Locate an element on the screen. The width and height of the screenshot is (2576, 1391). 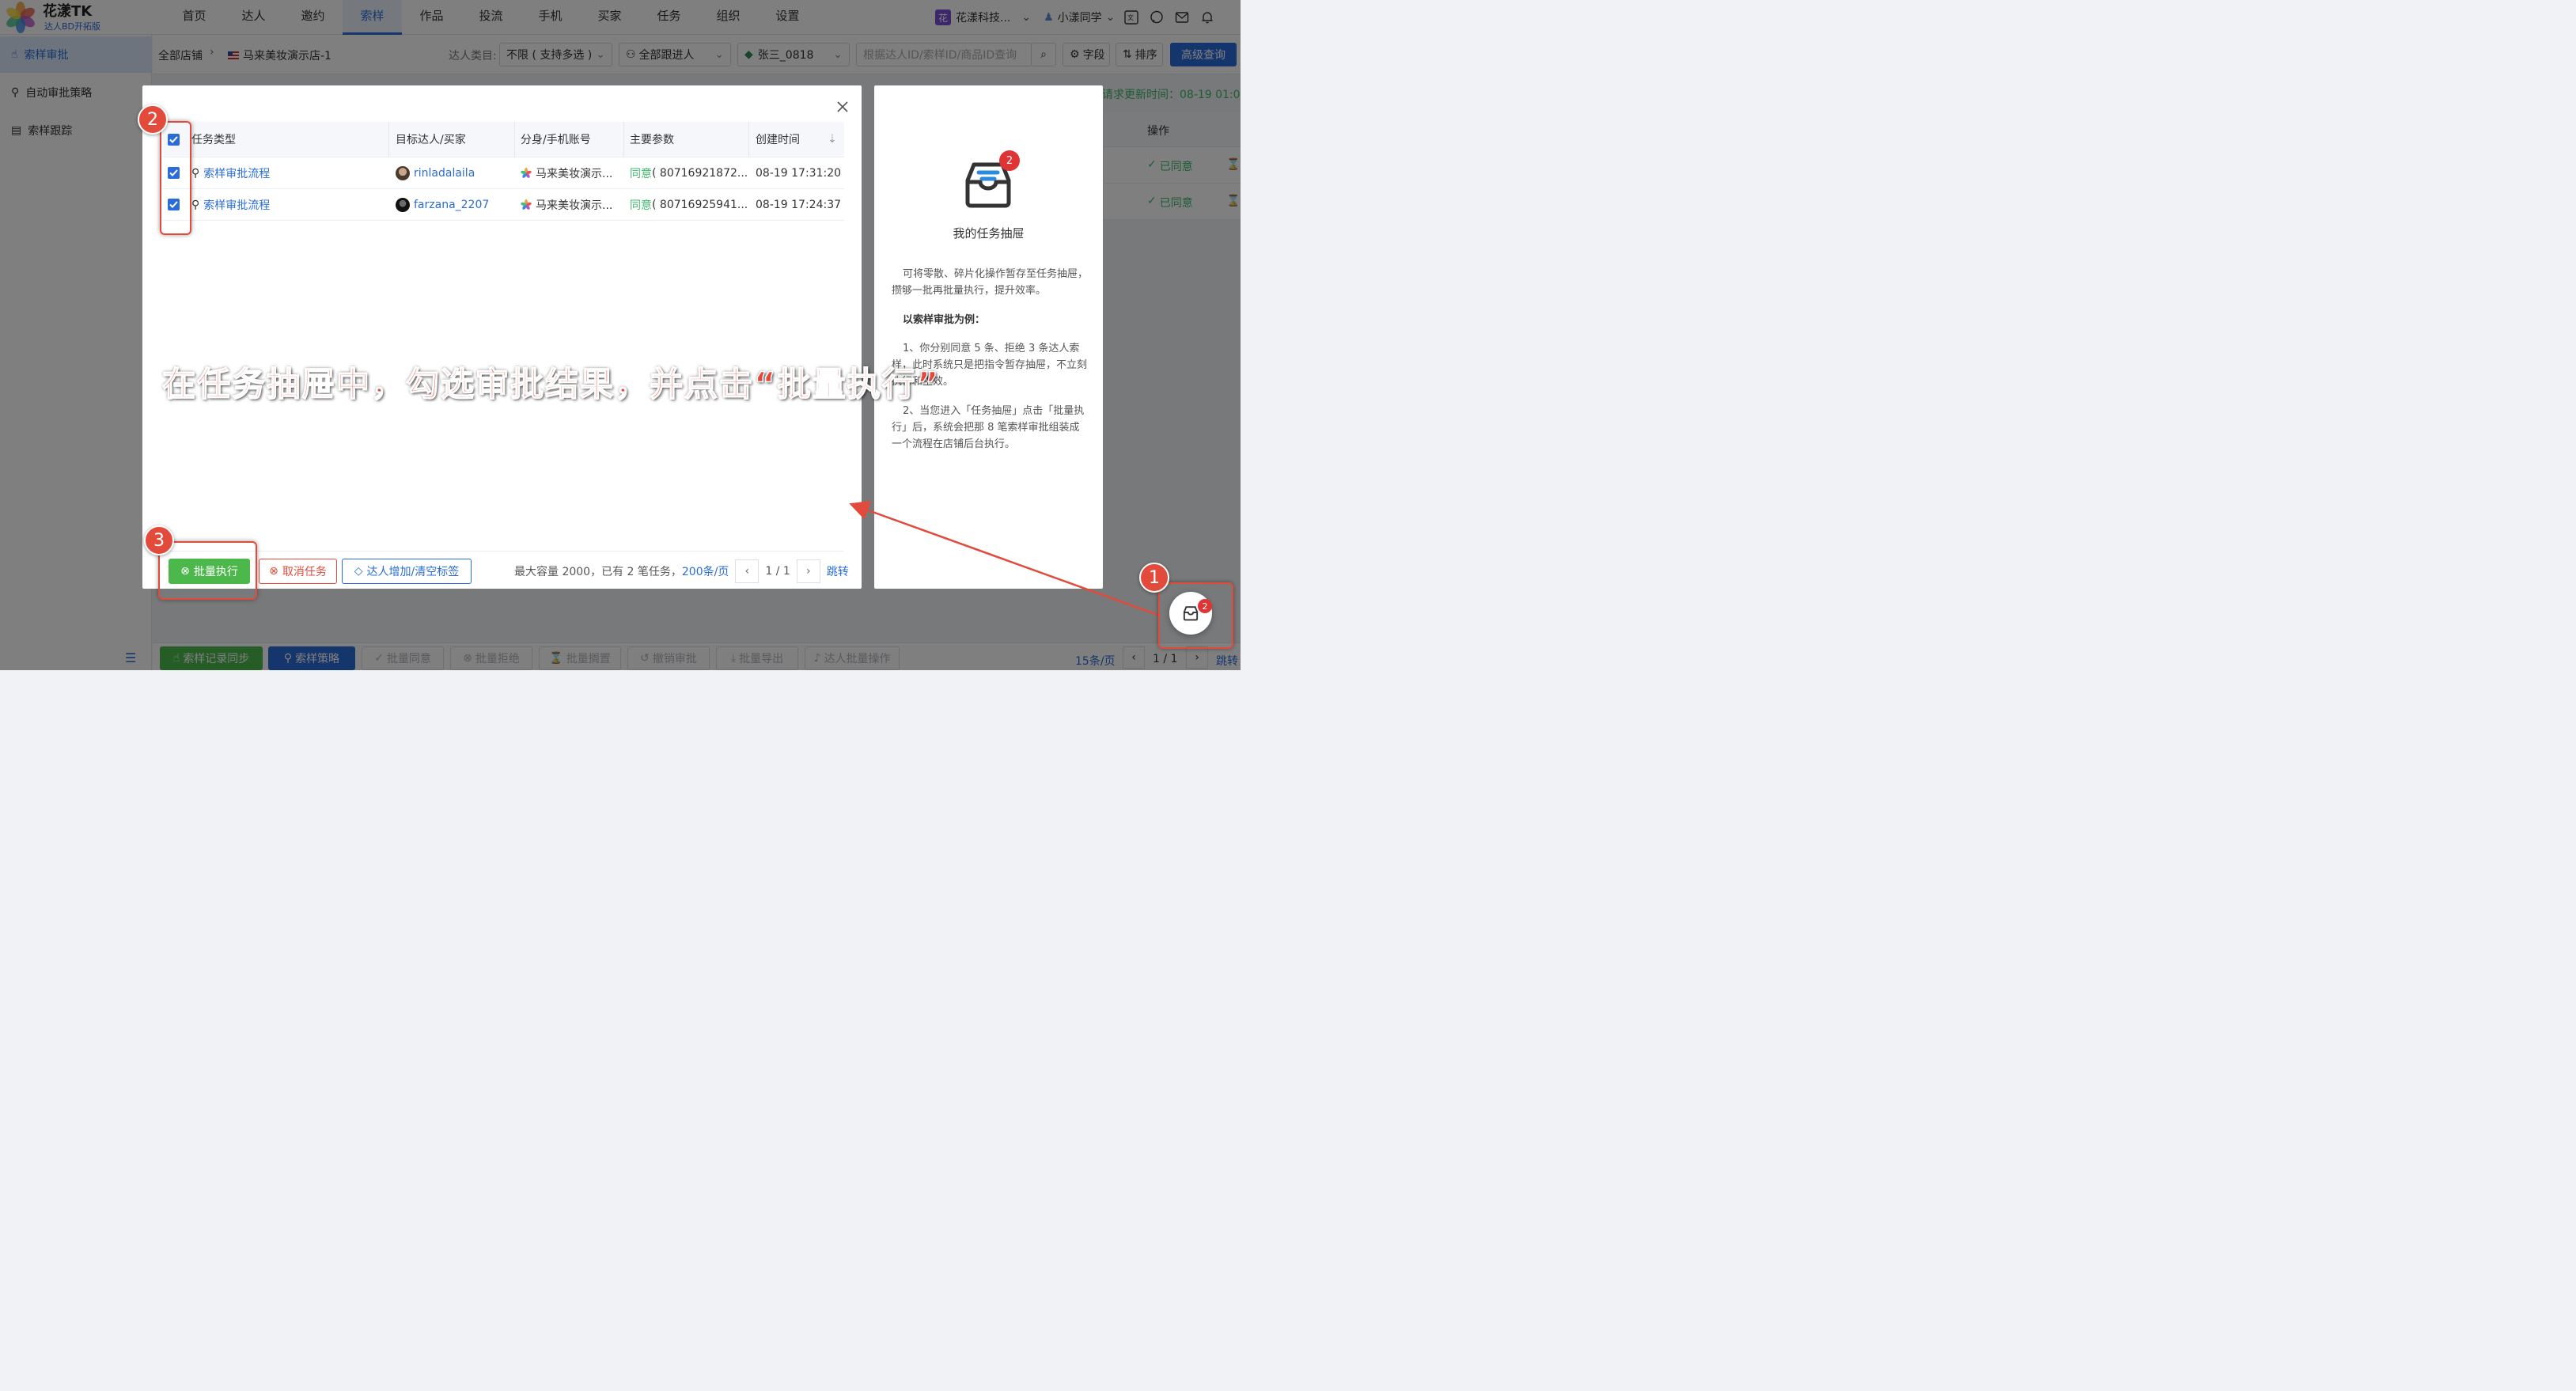
step-number-2: 2 is located at coordinates (153, 120).